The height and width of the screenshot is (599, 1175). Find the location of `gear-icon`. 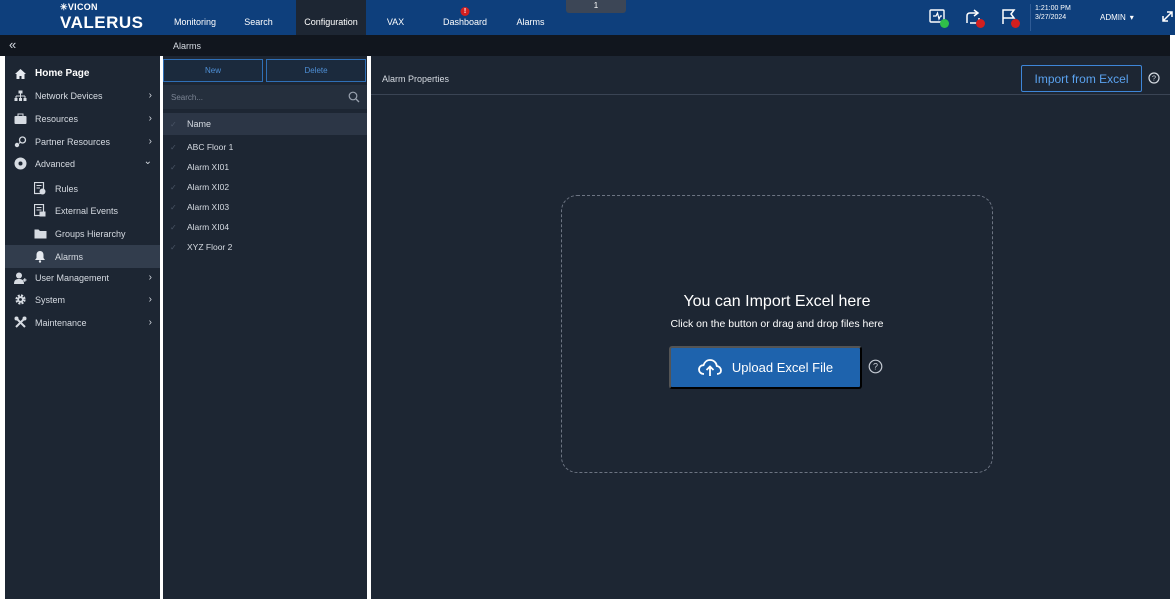

gear-icon is located at coordinates (20, 300).